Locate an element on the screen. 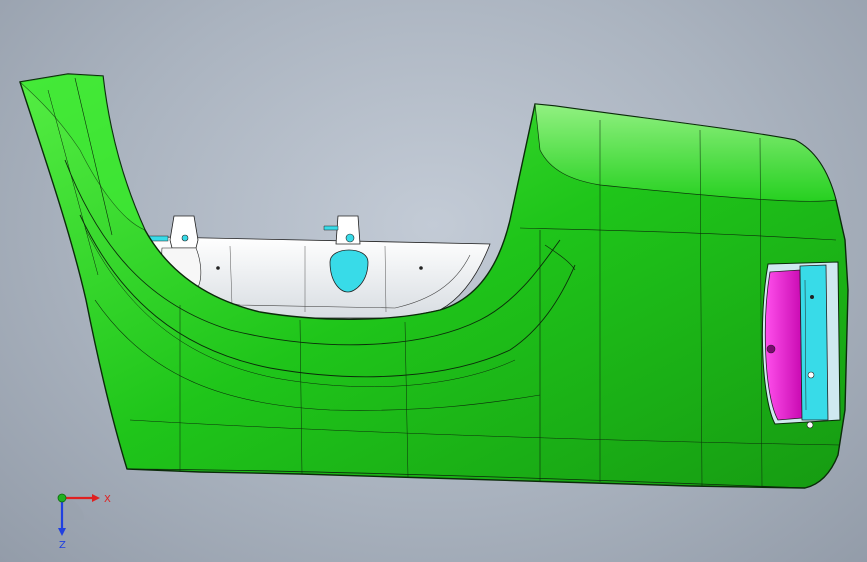 Image resolution: width=867 pixels, height=562 pixels. z-axis-label: Z is located at coordinates (62, 545).